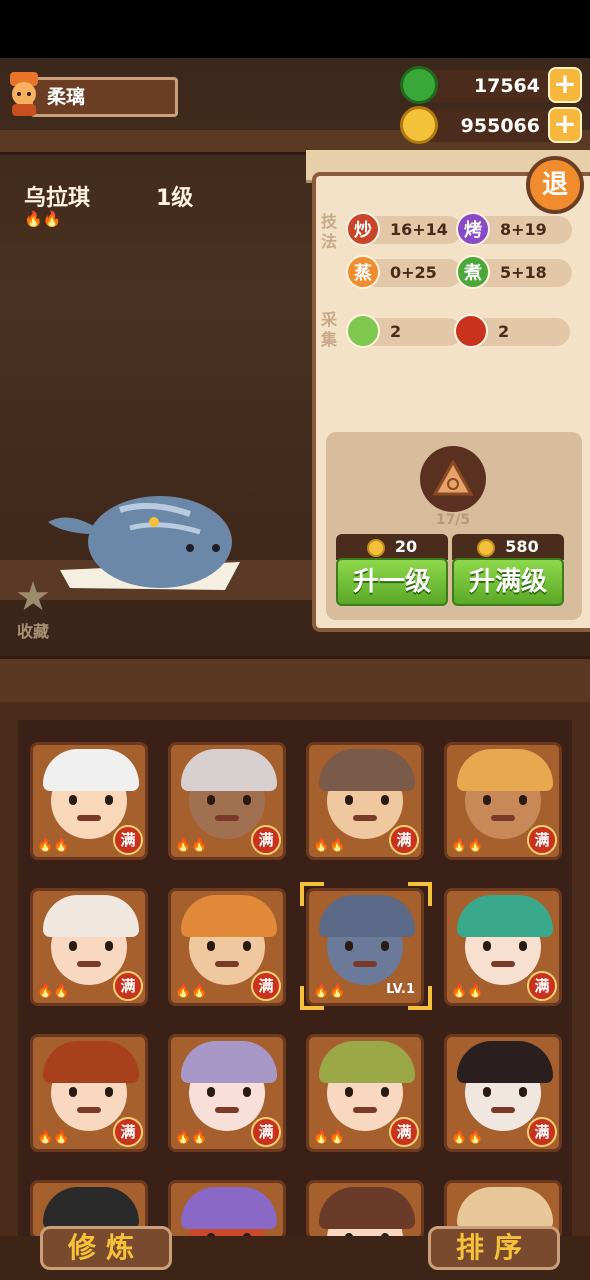 The width and height of the screenshot is (590, 1280). I want to click on gather-vegetable: 2, so click(404, 331).